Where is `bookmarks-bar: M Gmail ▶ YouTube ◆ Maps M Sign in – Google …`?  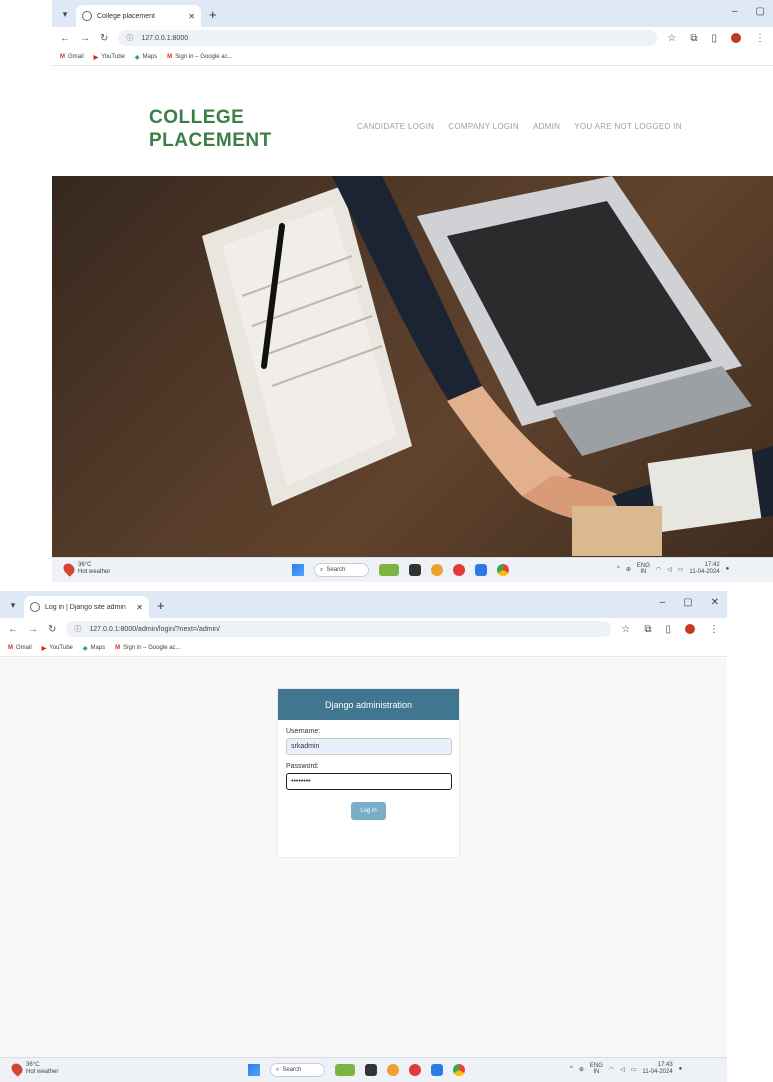
bookmarks-bar: M Gmail ▶ YouTube ◆ Maps M Sign in – Google … is located at coordinates (412, 57).